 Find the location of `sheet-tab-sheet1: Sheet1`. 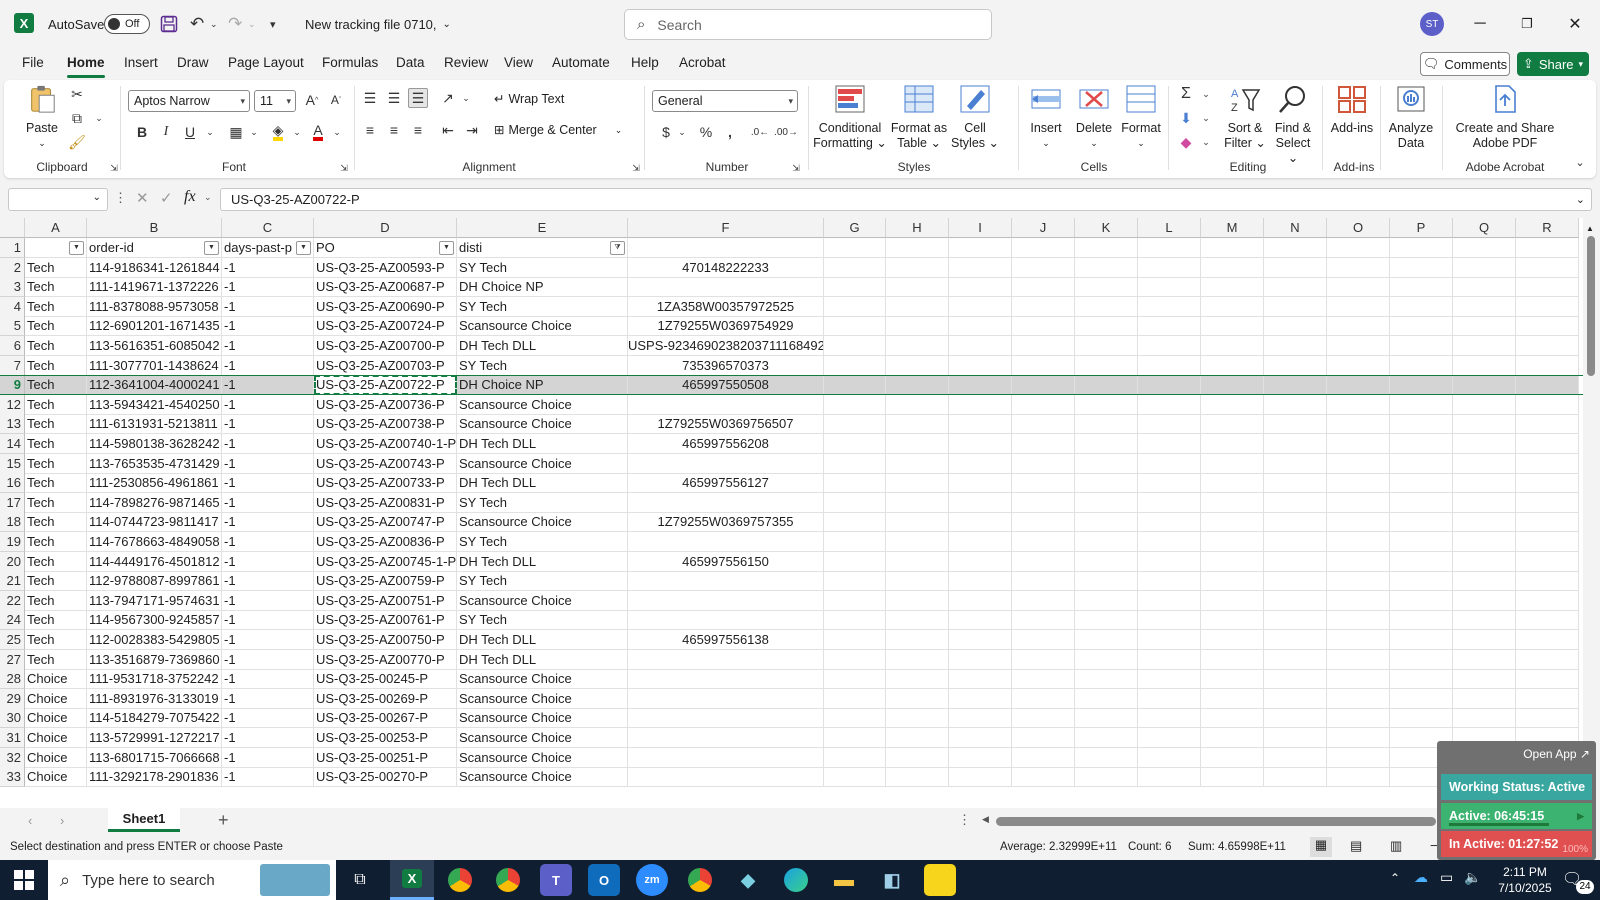

sheet-tab-sheet1: Sheet1 is located at coordinates (144, 820).